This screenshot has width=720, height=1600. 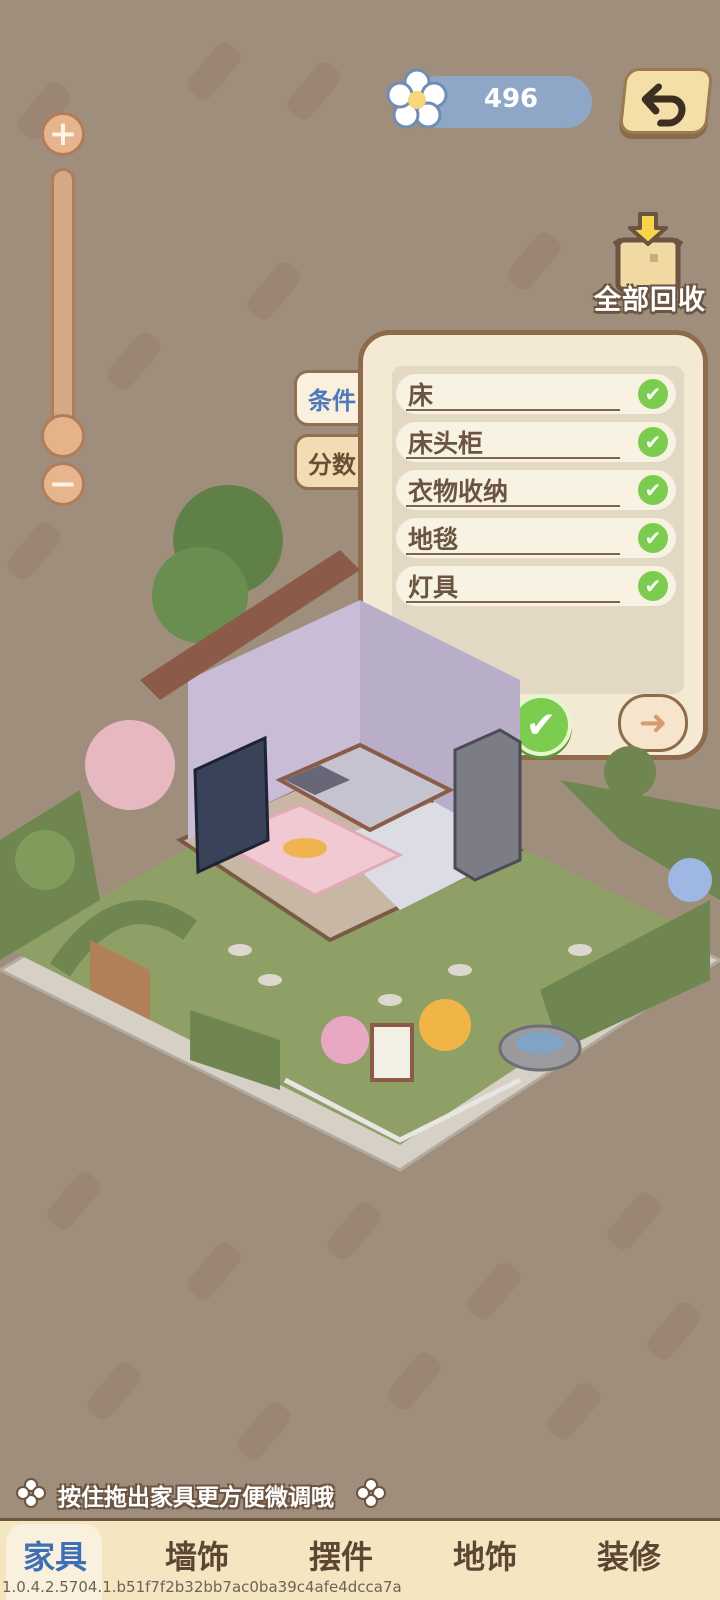 What do you see at coordinates (417, 98) in the screenshot?
I see `flower-icon` at bounding box center [417, 98].